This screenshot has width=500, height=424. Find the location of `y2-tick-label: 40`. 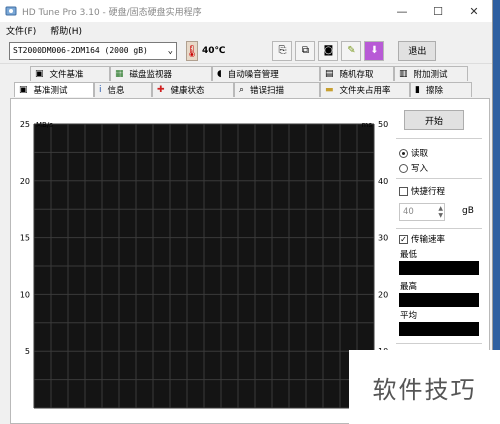

y2-tick-label: 40 is located at coordinates (383, 181).